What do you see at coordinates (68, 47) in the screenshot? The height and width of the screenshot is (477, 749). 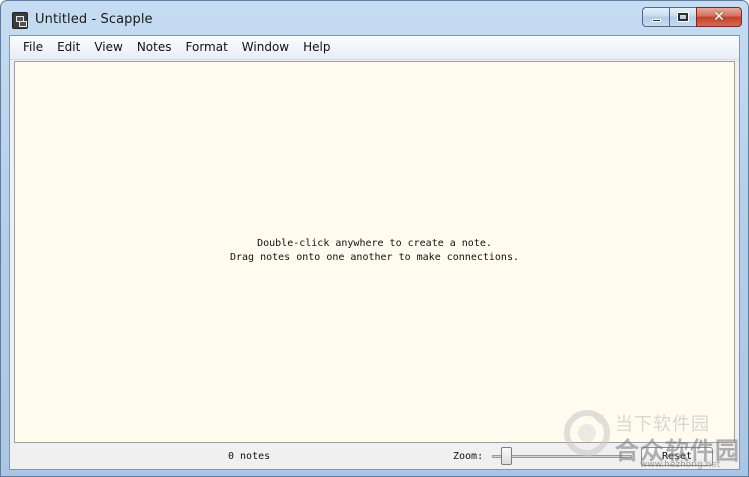 I see `menu-edit: Edit` at bounding box center [68, 47].